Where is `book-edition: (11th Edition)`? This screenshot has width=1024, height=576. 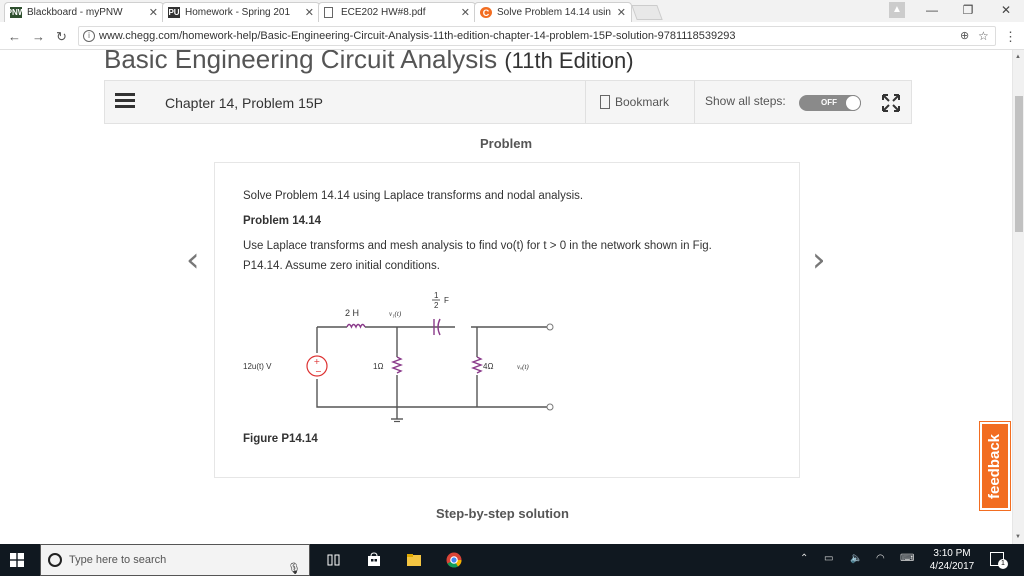
book-edition: (11th Edition) is located at coordinates (569, 61).